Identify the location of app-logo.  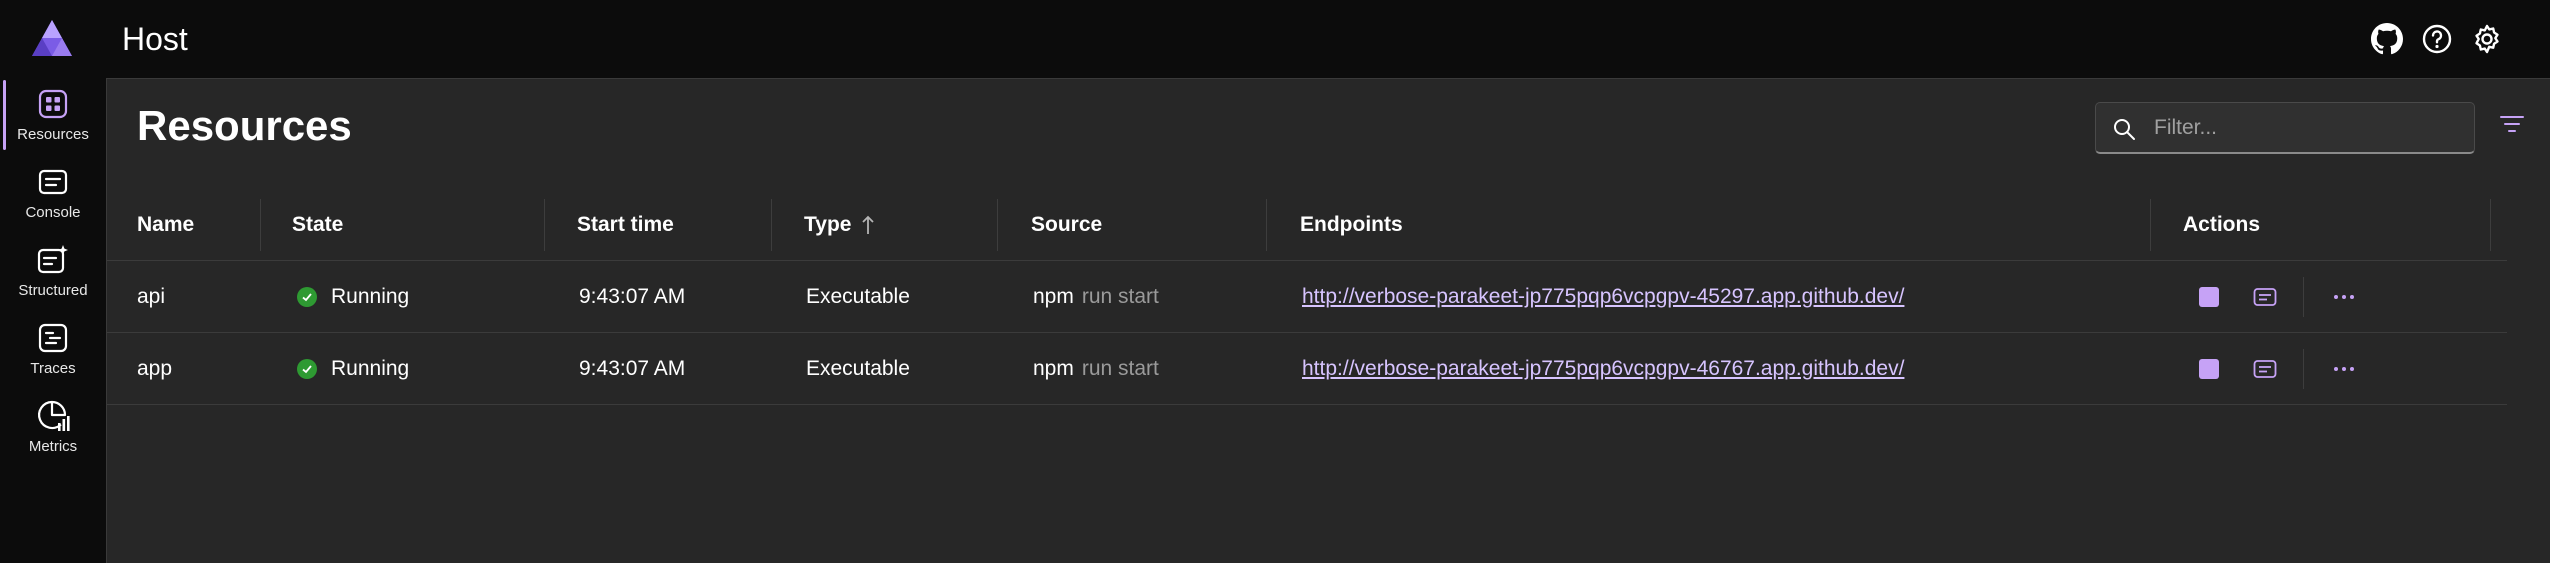
(52, 38).